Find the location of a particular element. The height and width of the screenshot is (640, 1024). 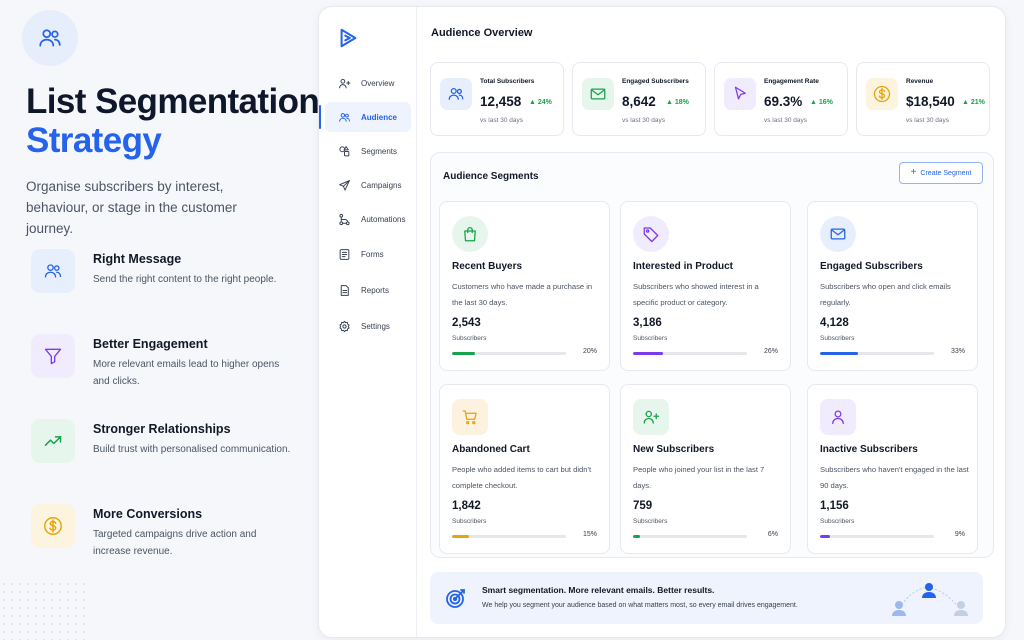

sidebar-item-segments: Segments is located at coordinates (368, 151).